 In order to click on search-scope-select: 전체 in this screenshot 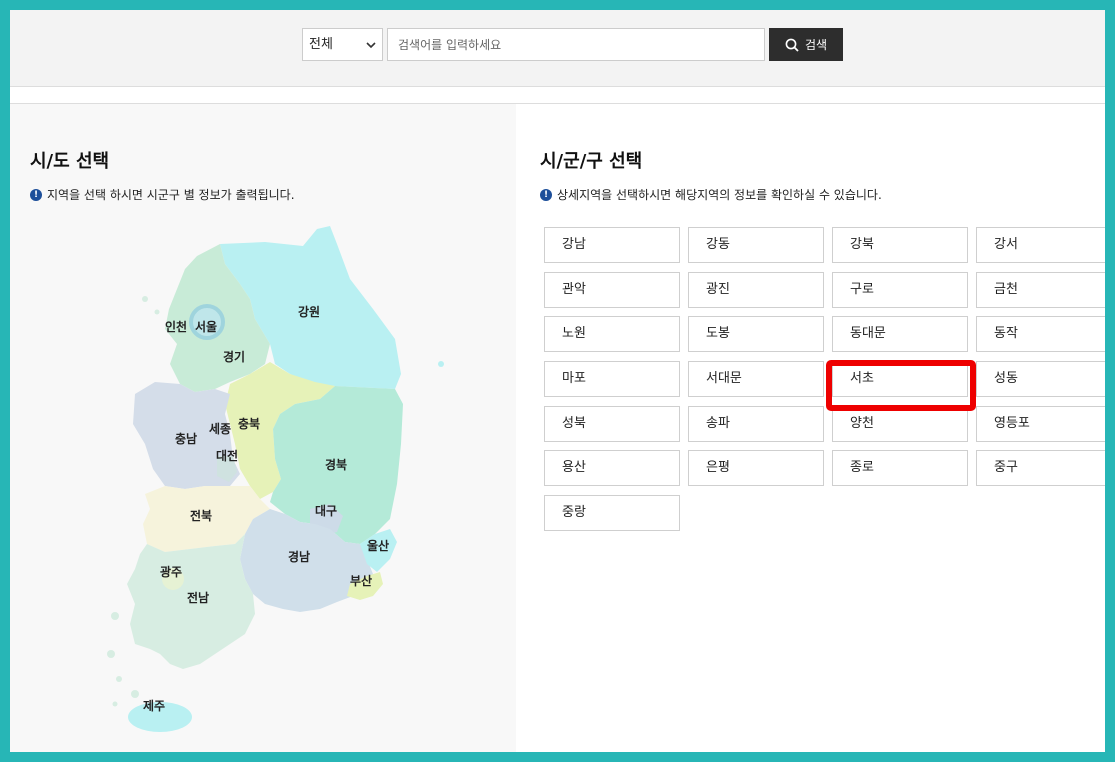, I will do `click(342, 44)`.